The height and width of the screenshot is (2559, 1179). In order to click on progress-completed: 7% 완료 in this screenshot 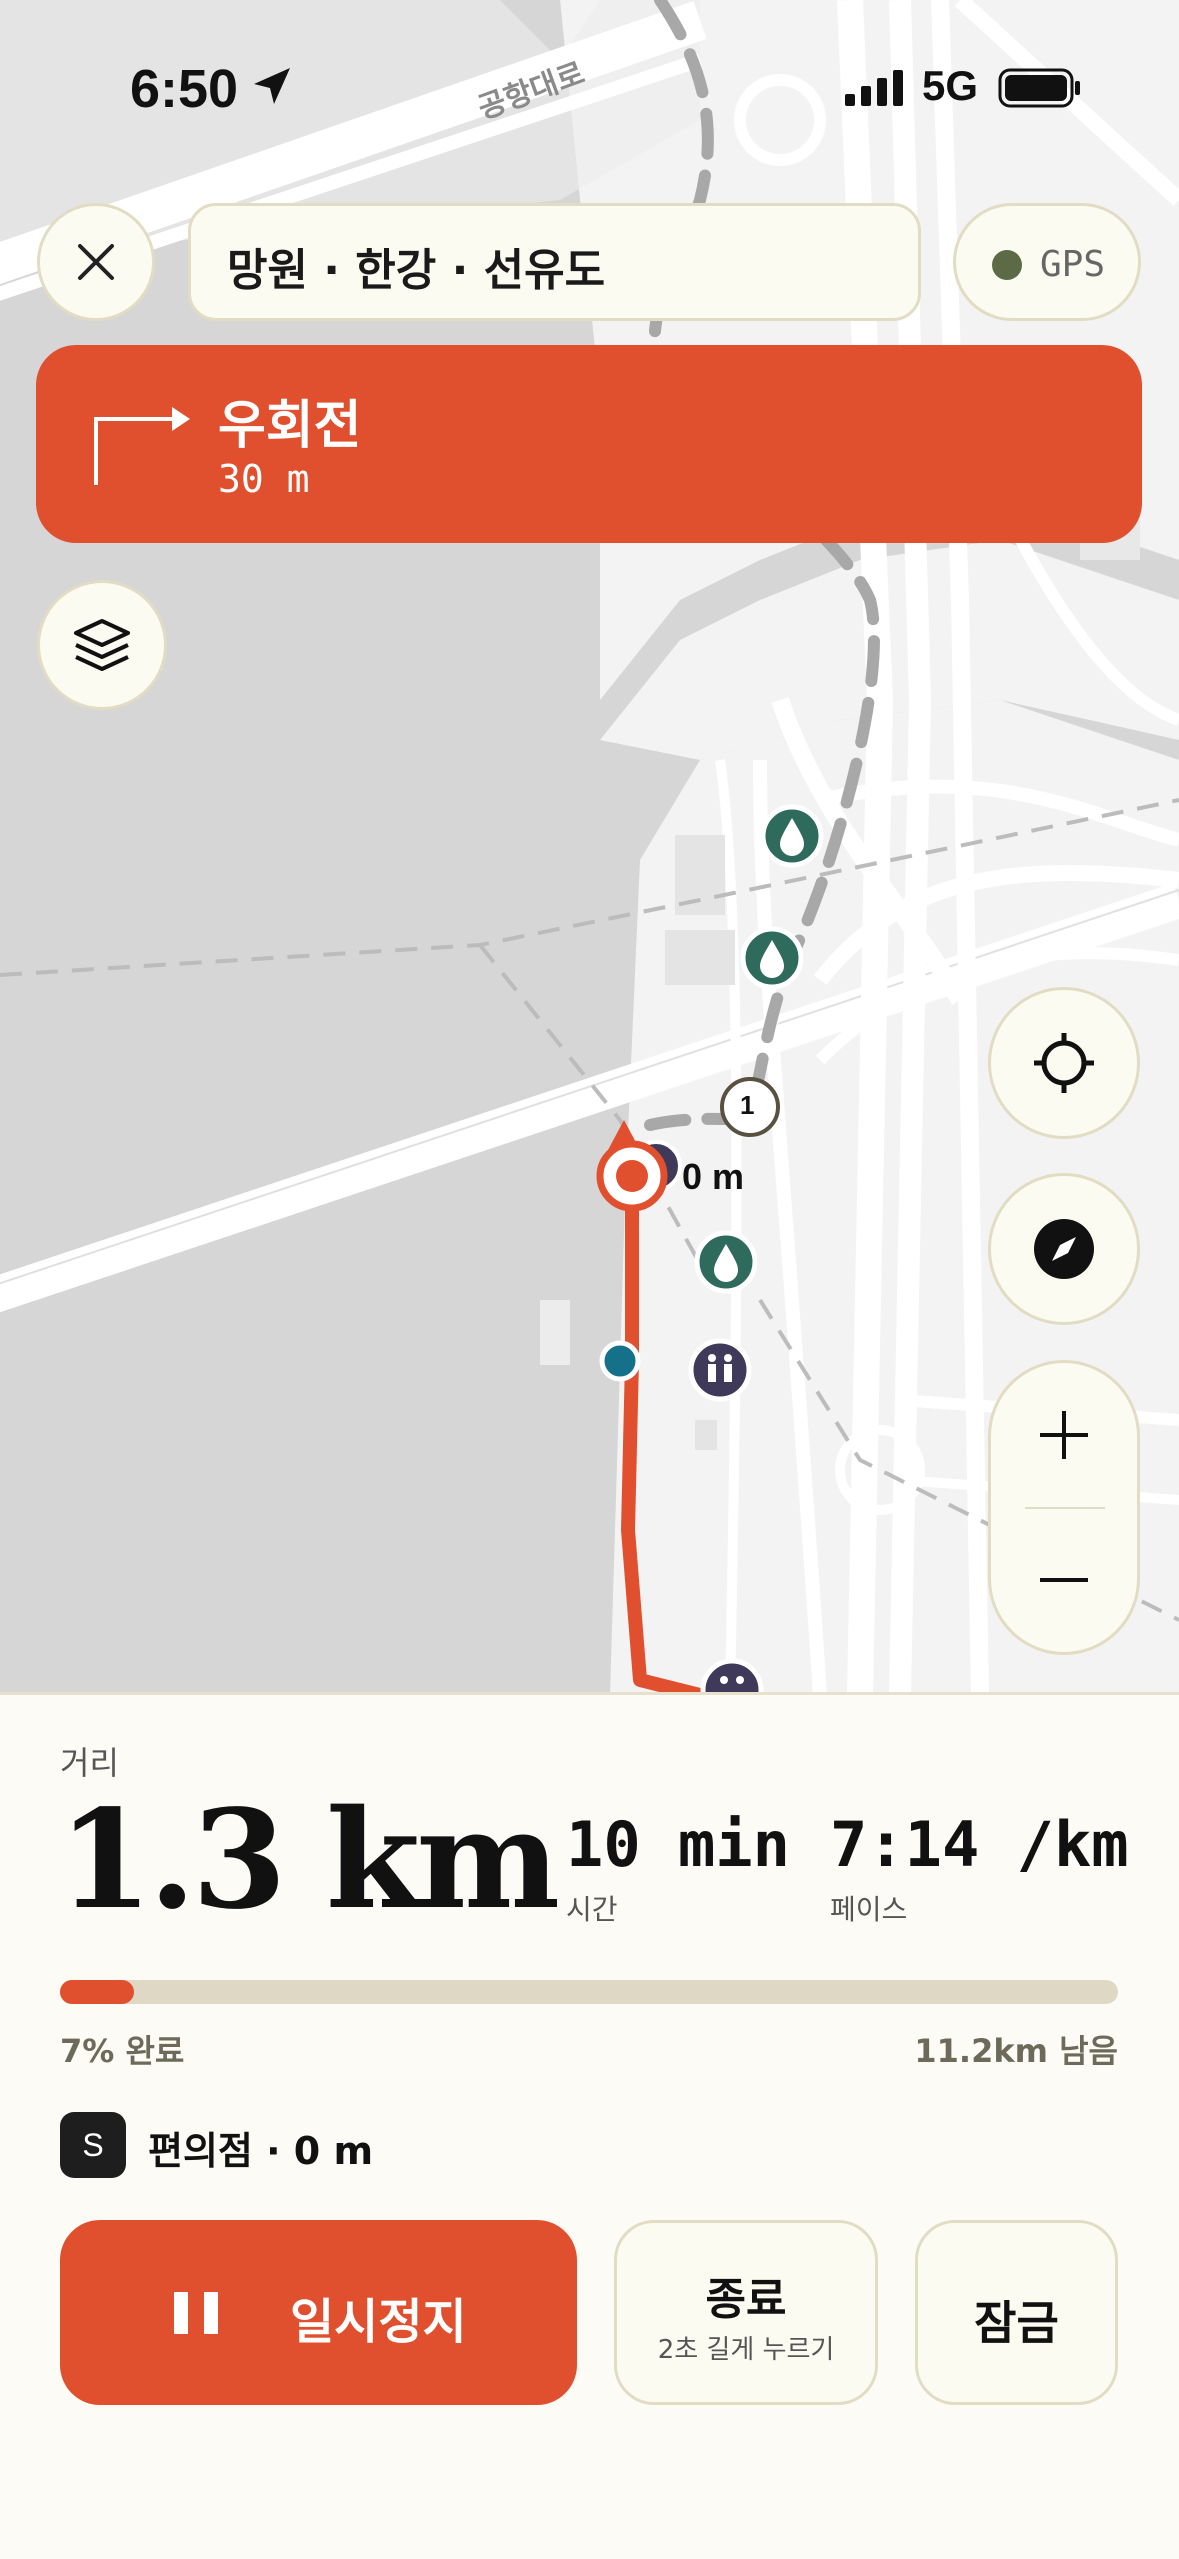, I will do `click(122, 2051)`.